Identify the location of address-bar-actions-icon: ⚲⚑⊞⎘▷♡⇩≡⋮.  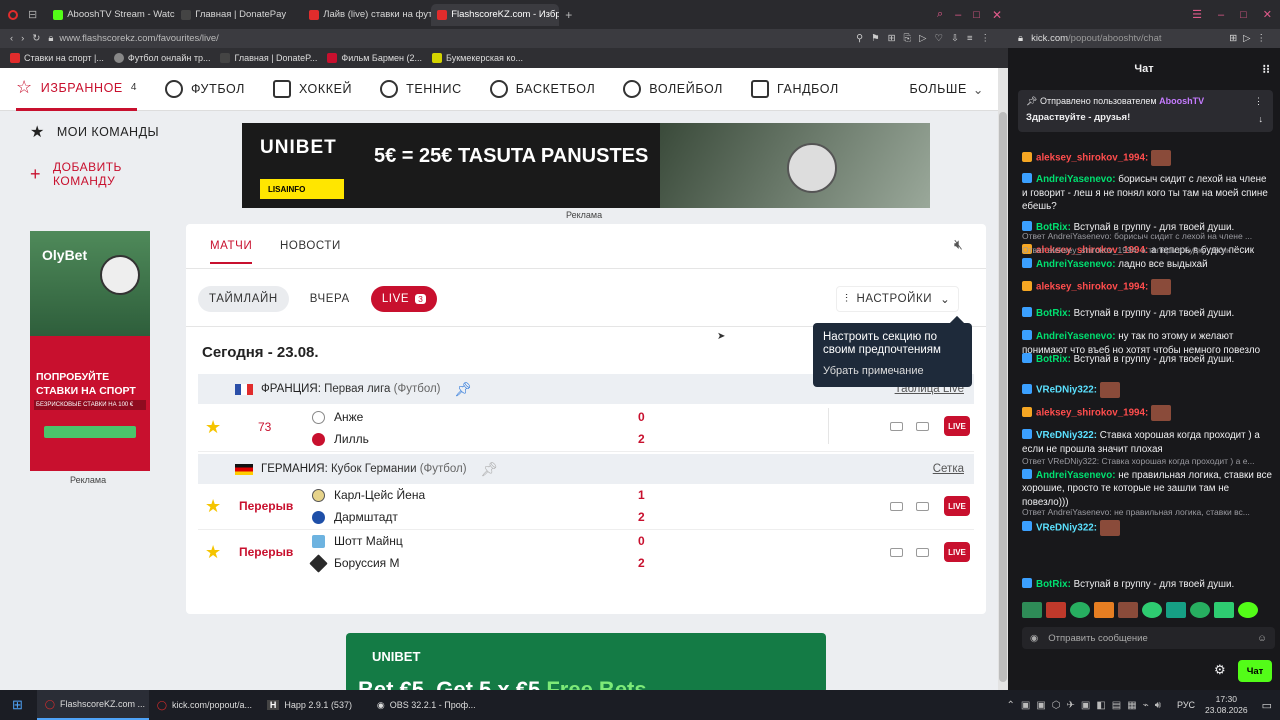
(927, 38).